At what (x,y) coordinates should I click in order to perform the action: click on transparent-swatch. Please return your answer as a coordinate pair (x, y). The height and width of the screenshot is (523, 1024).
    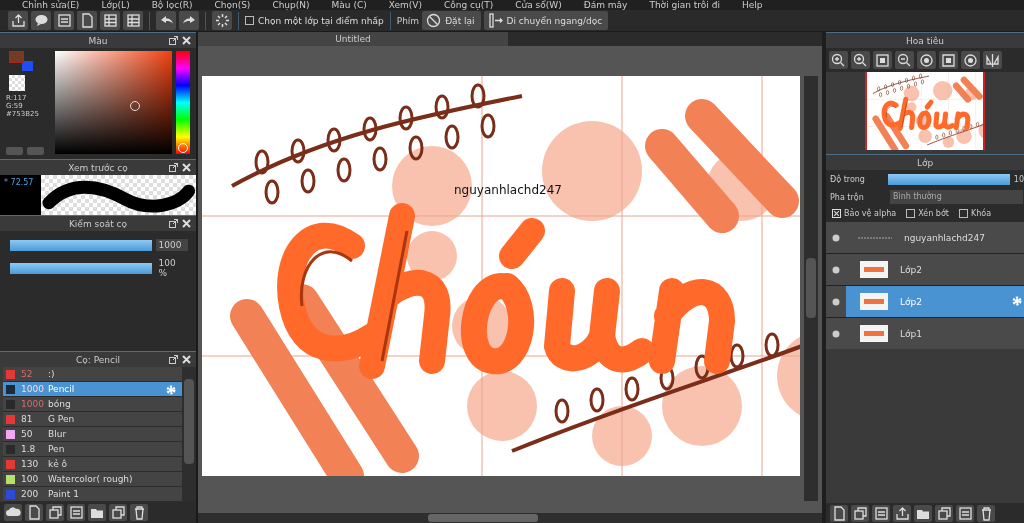
    Looking at the image, I should click on (17, 83).